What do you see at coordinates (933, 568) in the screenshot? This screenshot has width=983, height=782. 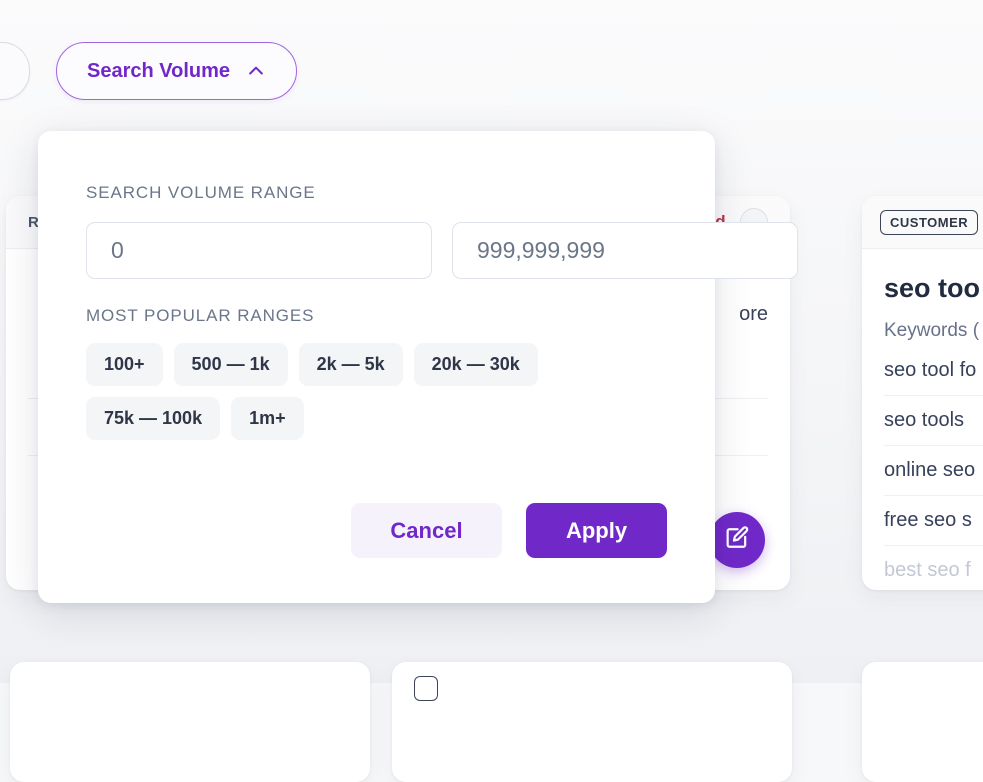 I see `list-item: best seo f` at bounding box center [933, 568].